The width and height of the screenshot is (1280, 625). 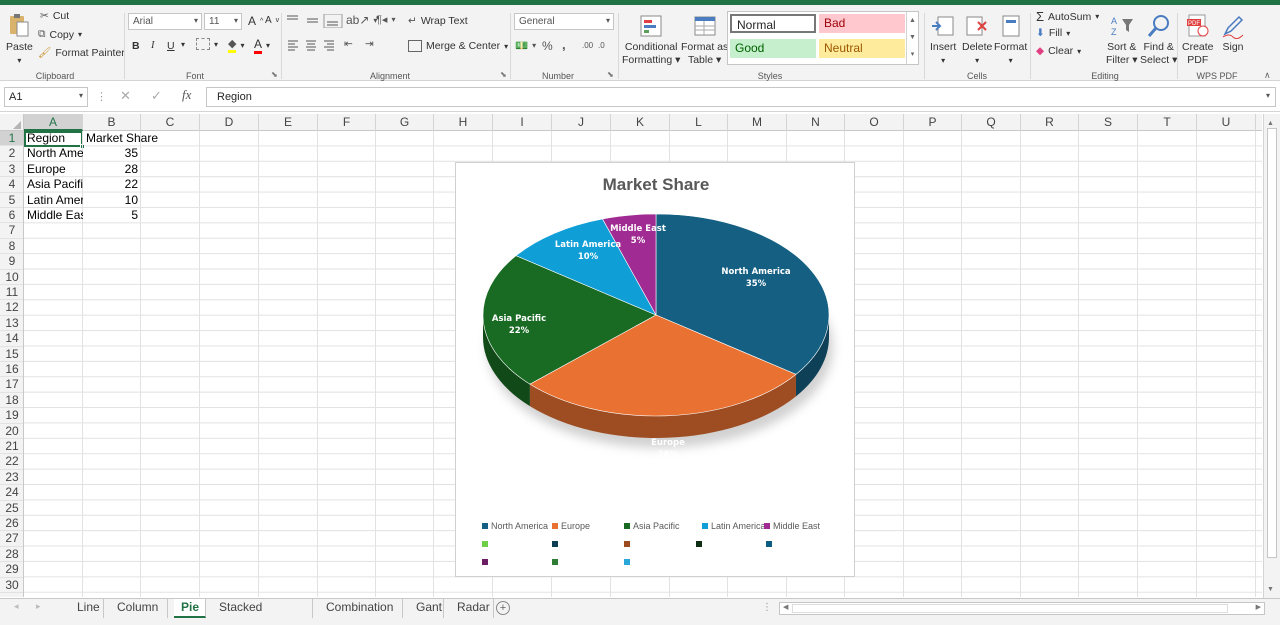 I want to click on merge-center-button: Merge & Center ▾, so click(x=458, y=46).